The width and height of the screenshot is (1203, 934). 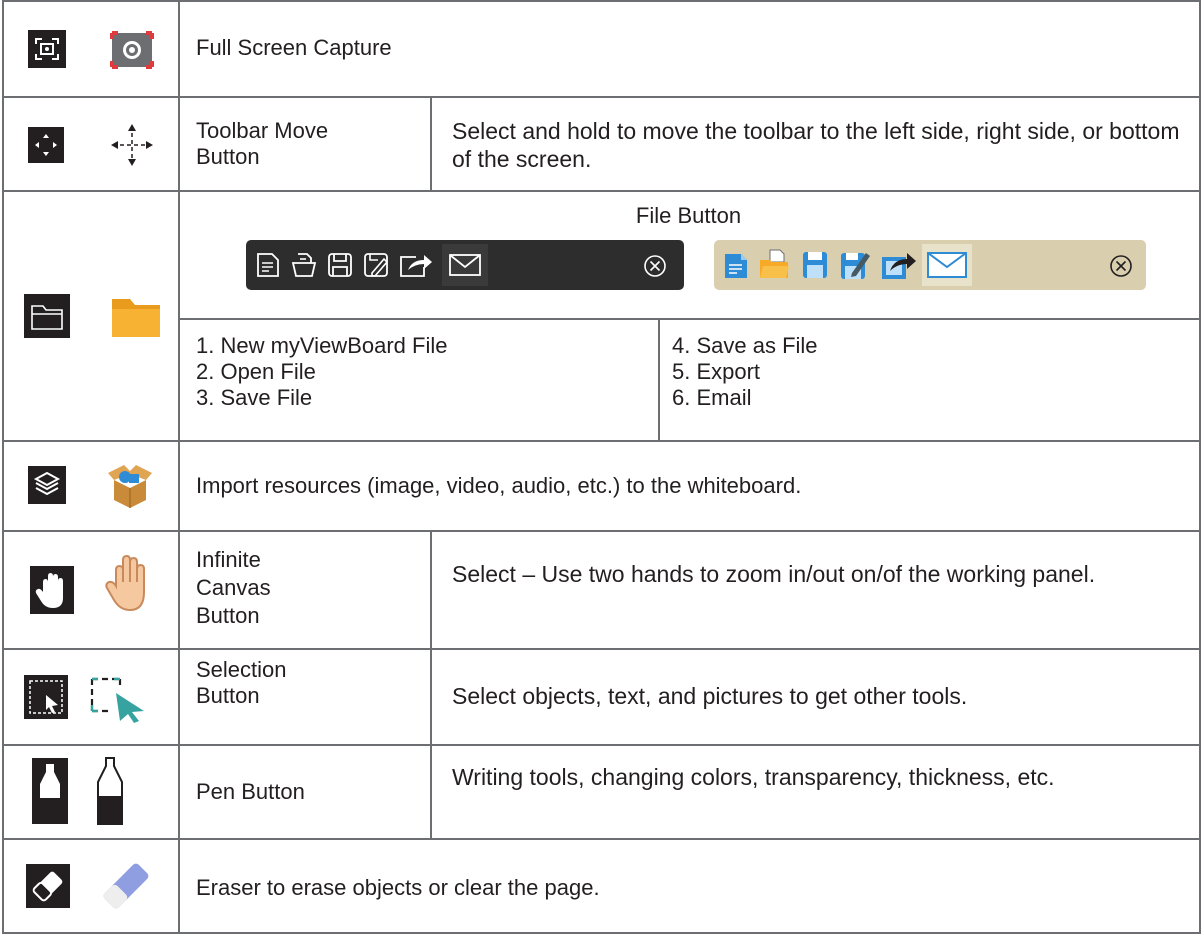 I want to click on file-item-save-as: 4. Save as File, so click(x=745, y=345).